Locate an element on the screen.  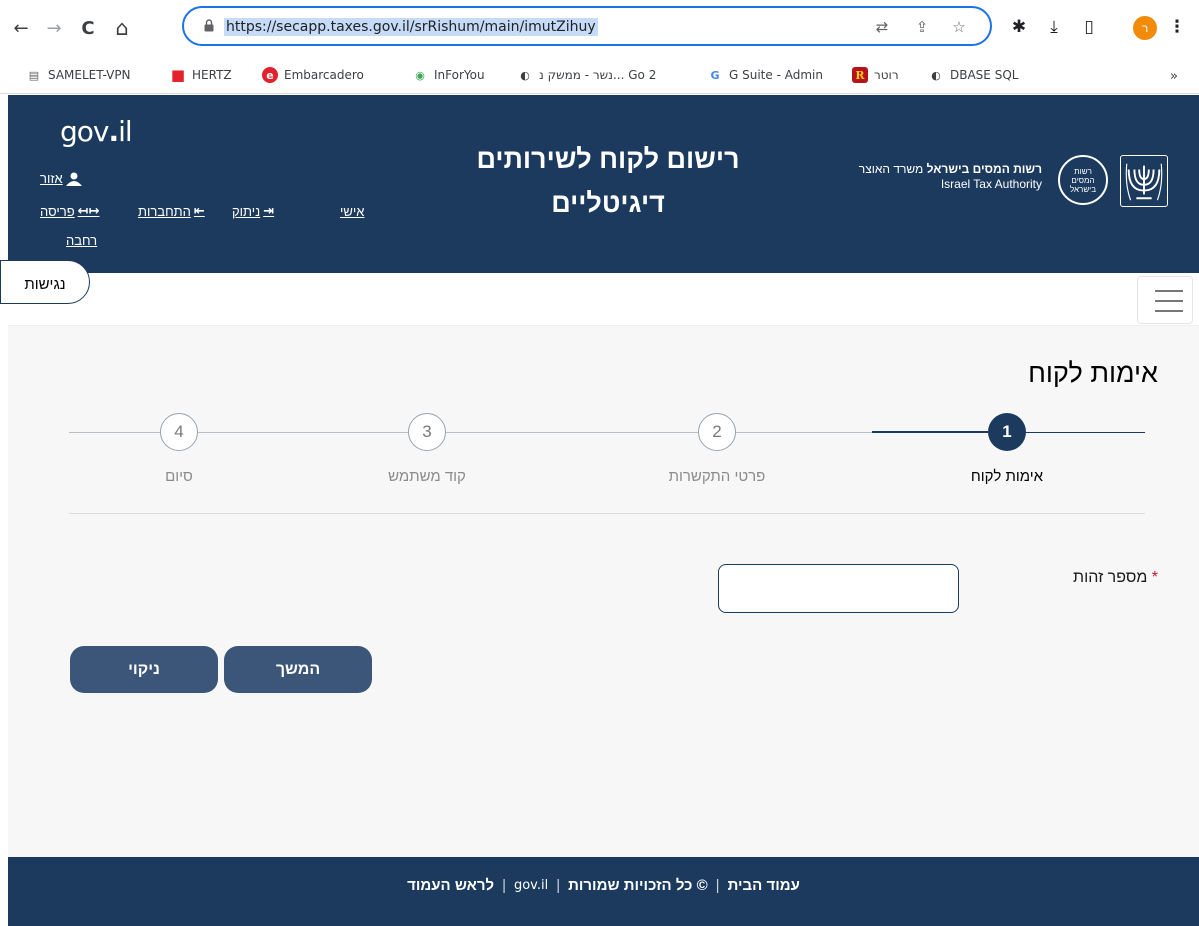
bookmark-dbase-sql: ◐ DBASE SQL is located at coordinates (973, 75).